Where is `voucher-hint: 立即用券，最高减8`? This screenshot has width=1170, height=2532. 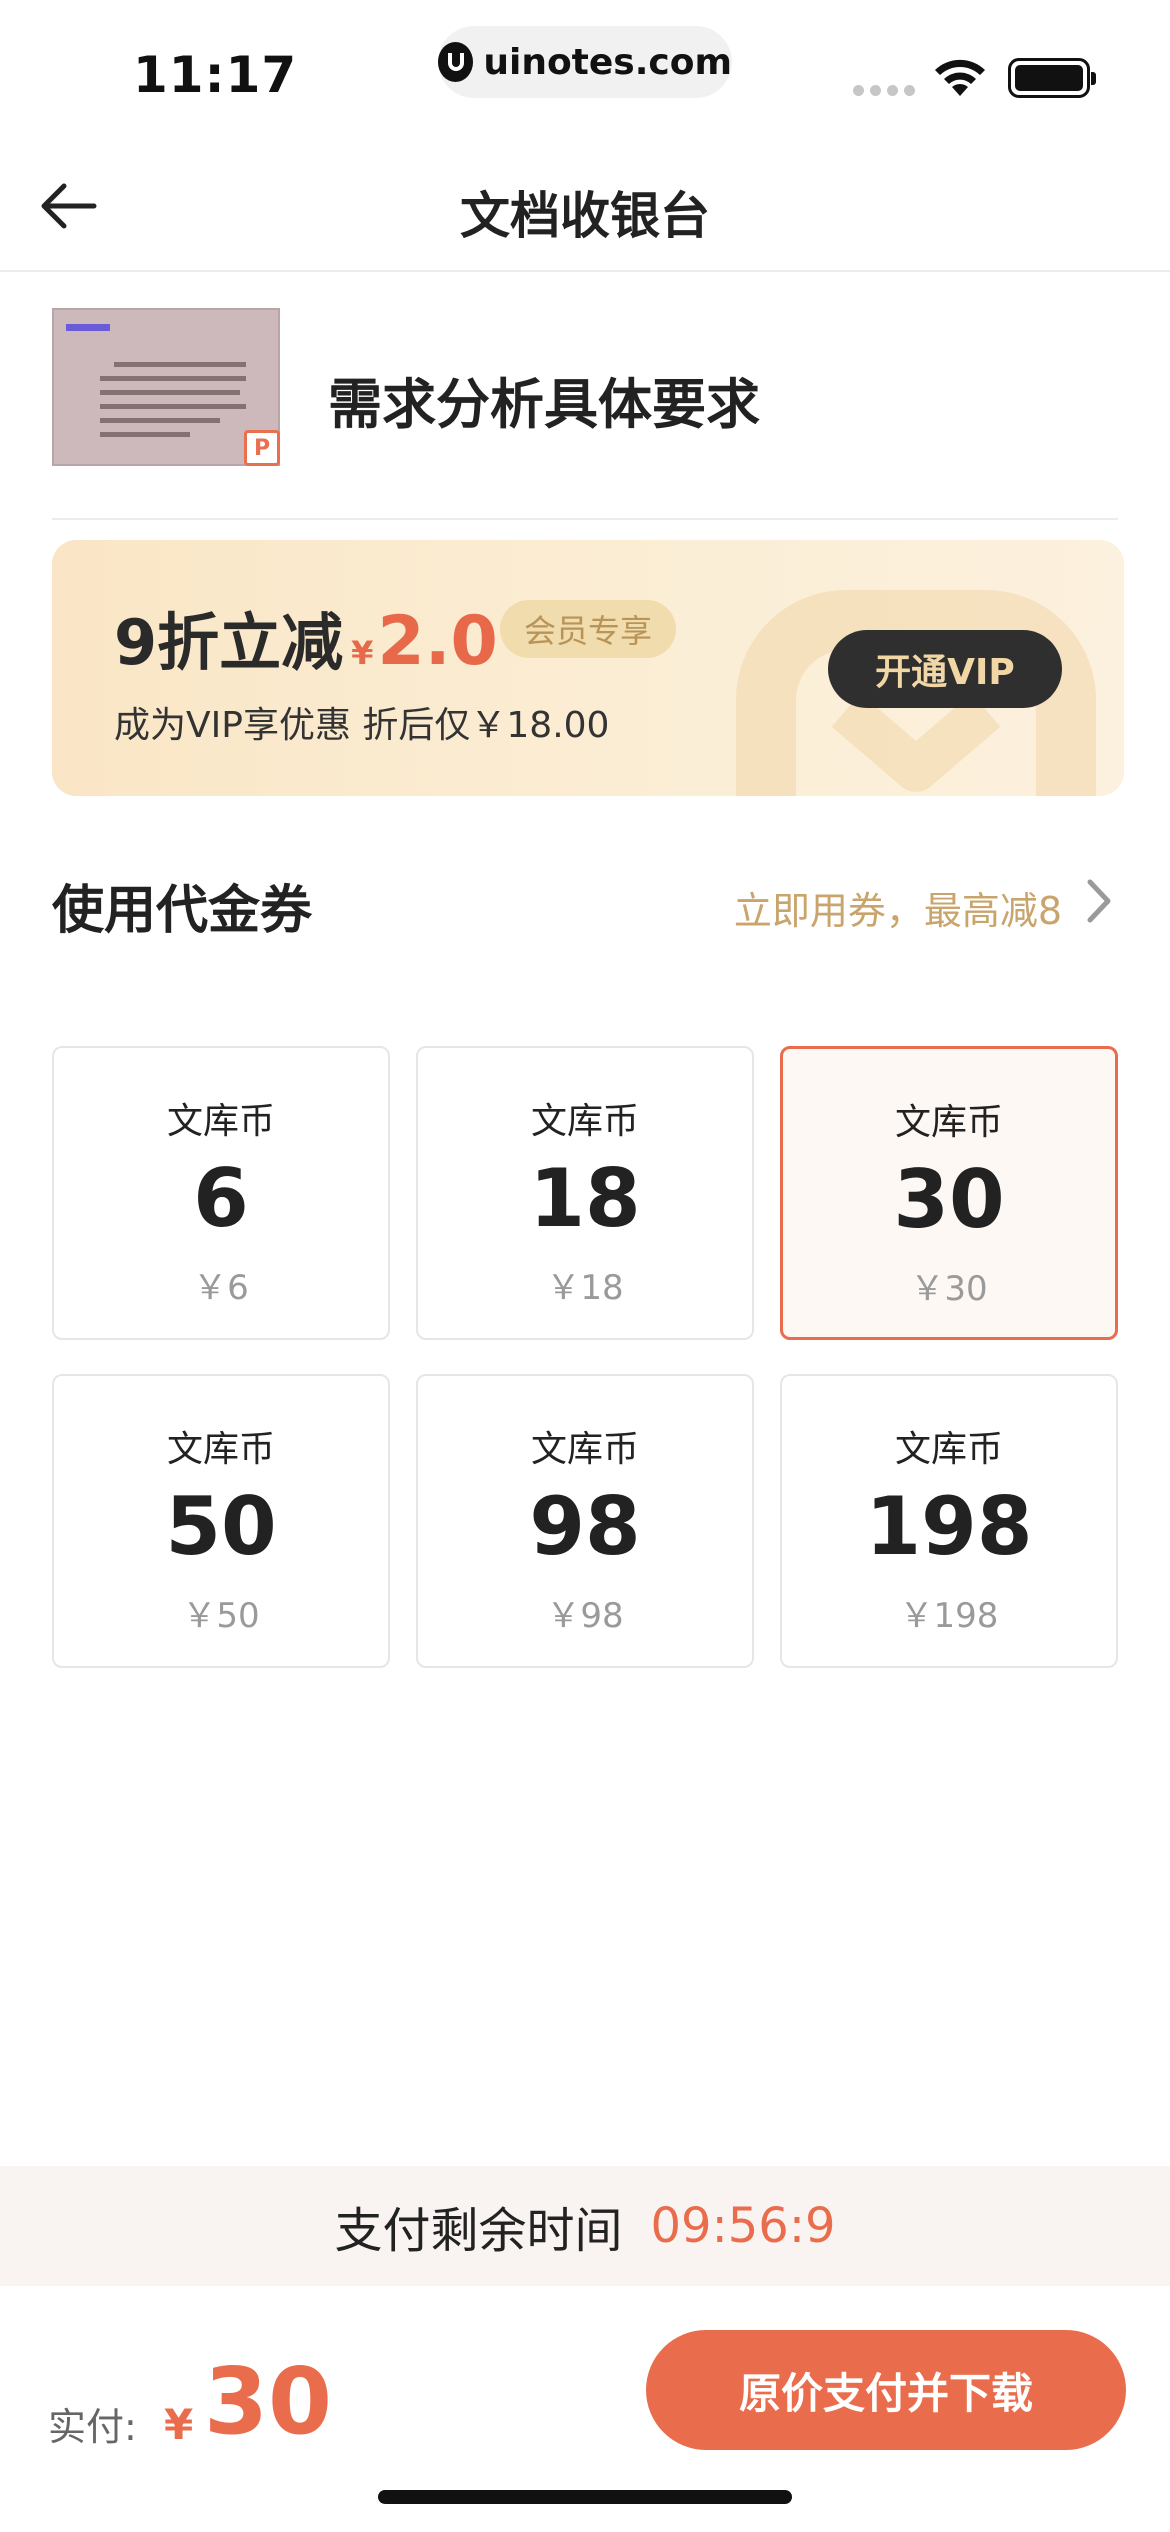
voucher-hint: 立即用券，最高减8 is located at coordinates (898, 907).